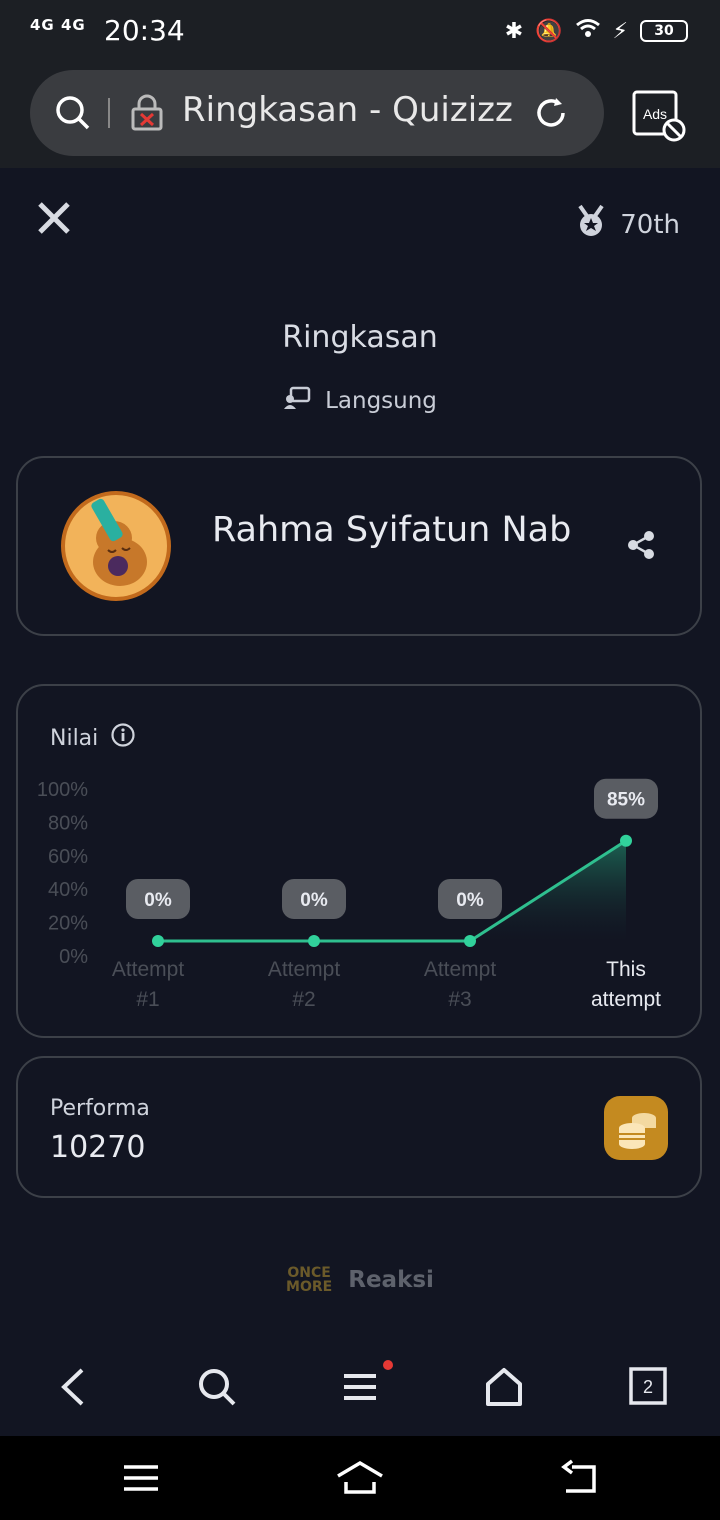 The width and height of the screenshot is (720, 1520). I want to click on x-category-label: #1, so click(147, 999).